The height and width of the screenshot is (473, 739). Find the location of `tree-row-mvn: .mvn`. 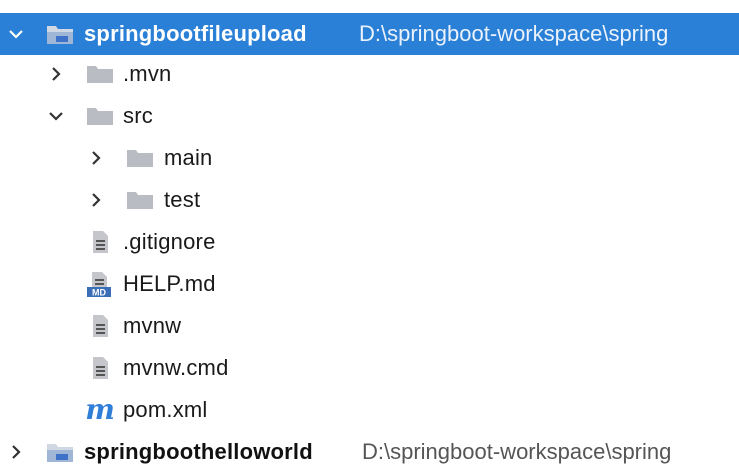

tree-row-mvn: .mvn is located at coordinates (369, 74).